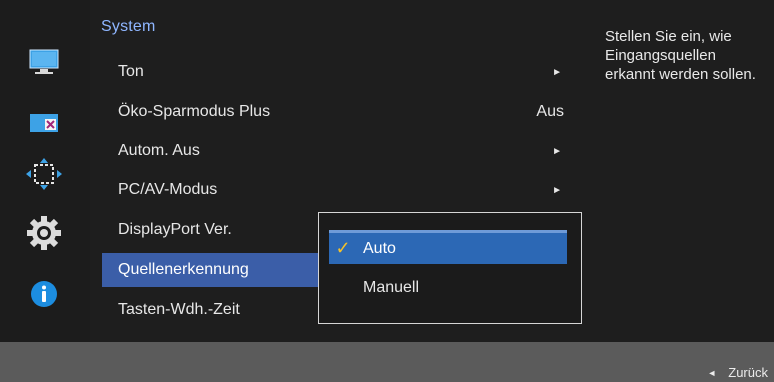 The width and height of the screenshot is (774, 382). What do you see at coordinates (194, 111) in the screenshot?
I see `menu-item-label: Öko-Sparmodus Plus` at bounding box center [194, 111].